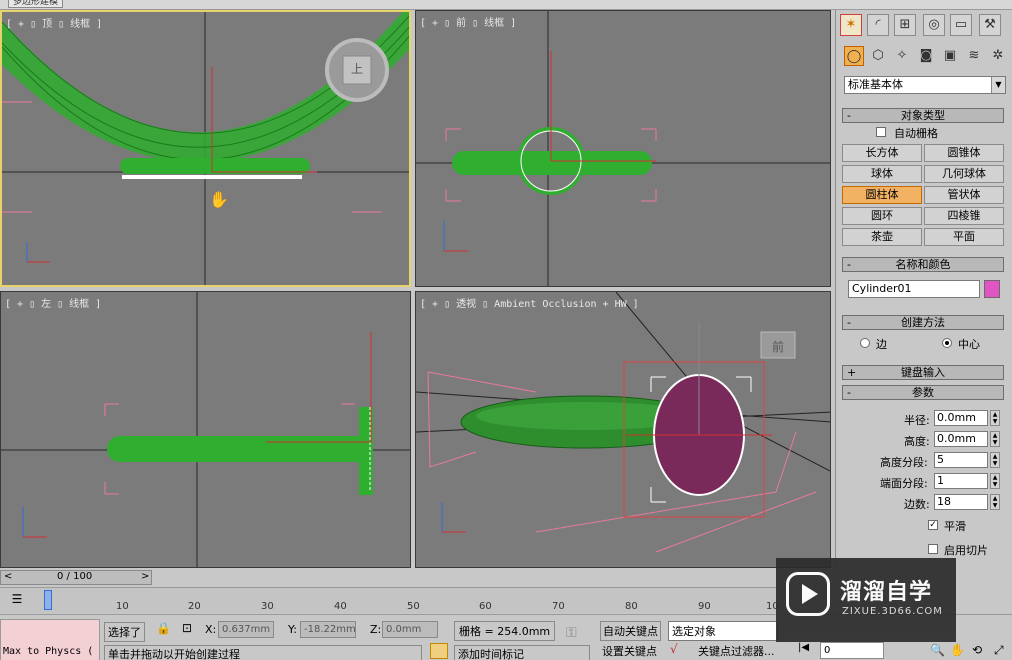 The image size is (1012, 660). Describe the element at coordinates (145, 576) in the screenshot. I see `next-frame-button: >` at that location.